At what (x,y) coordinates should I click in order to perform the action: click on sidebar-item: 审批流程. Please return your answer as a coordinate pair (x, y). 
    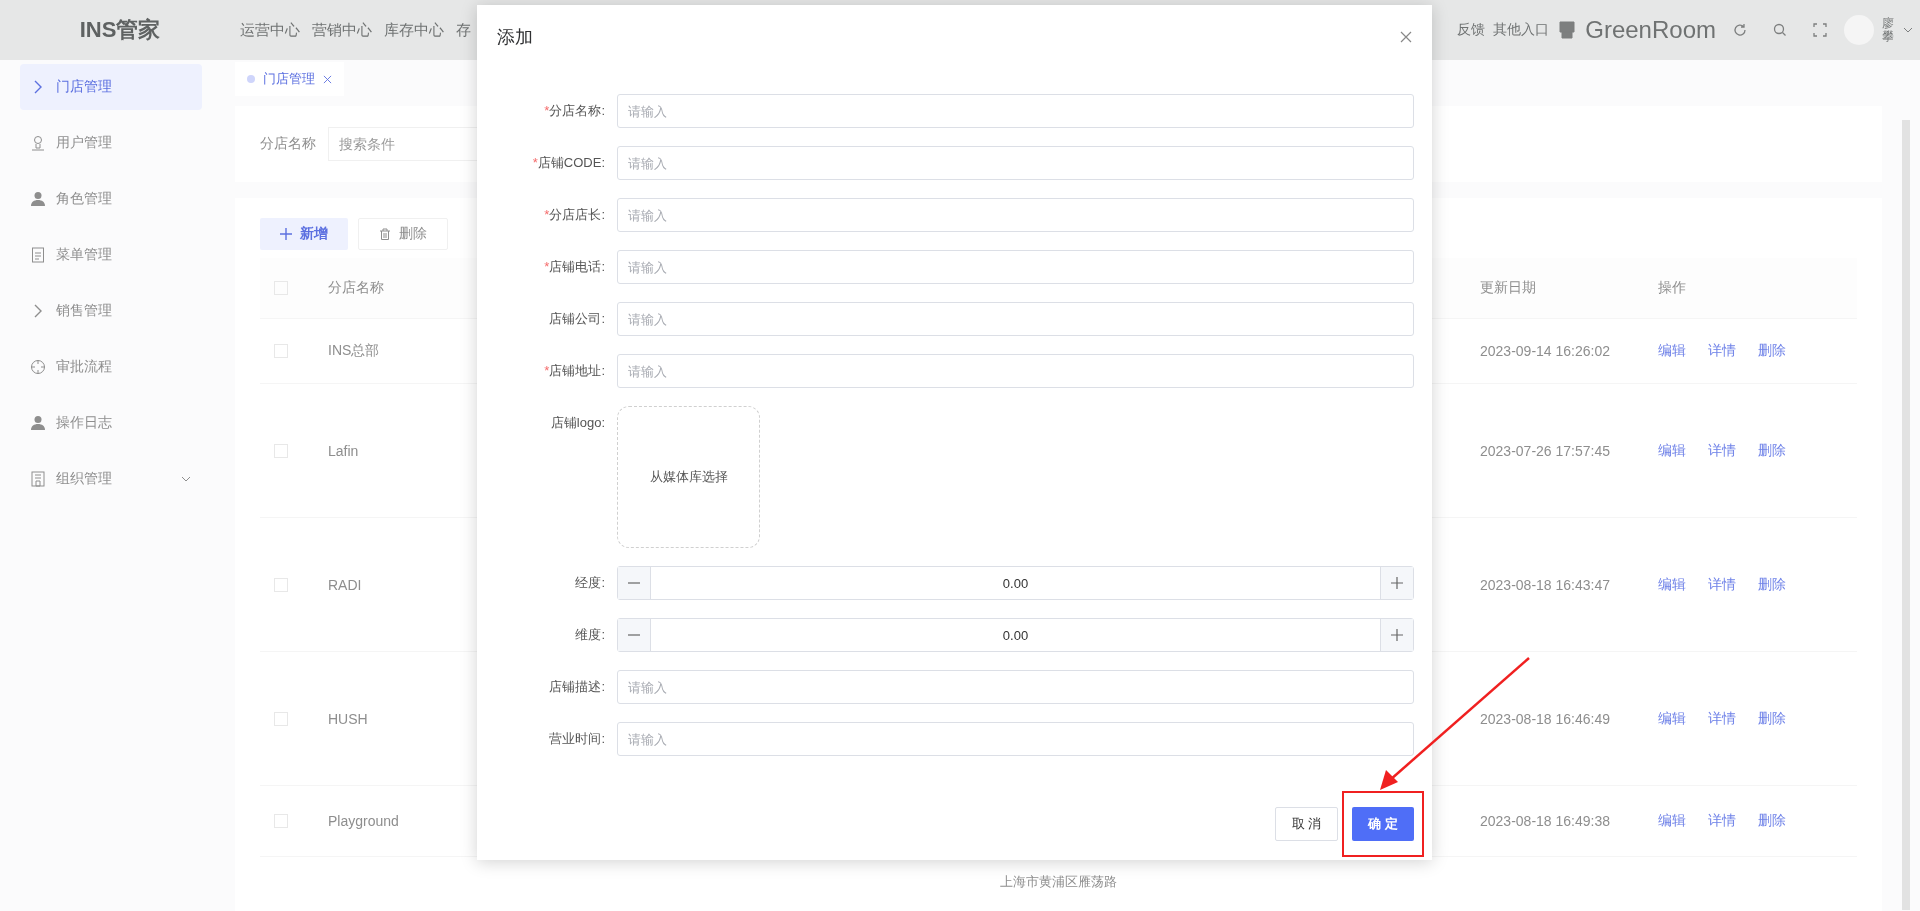
    Looking at the image, I should click on (111, 367).